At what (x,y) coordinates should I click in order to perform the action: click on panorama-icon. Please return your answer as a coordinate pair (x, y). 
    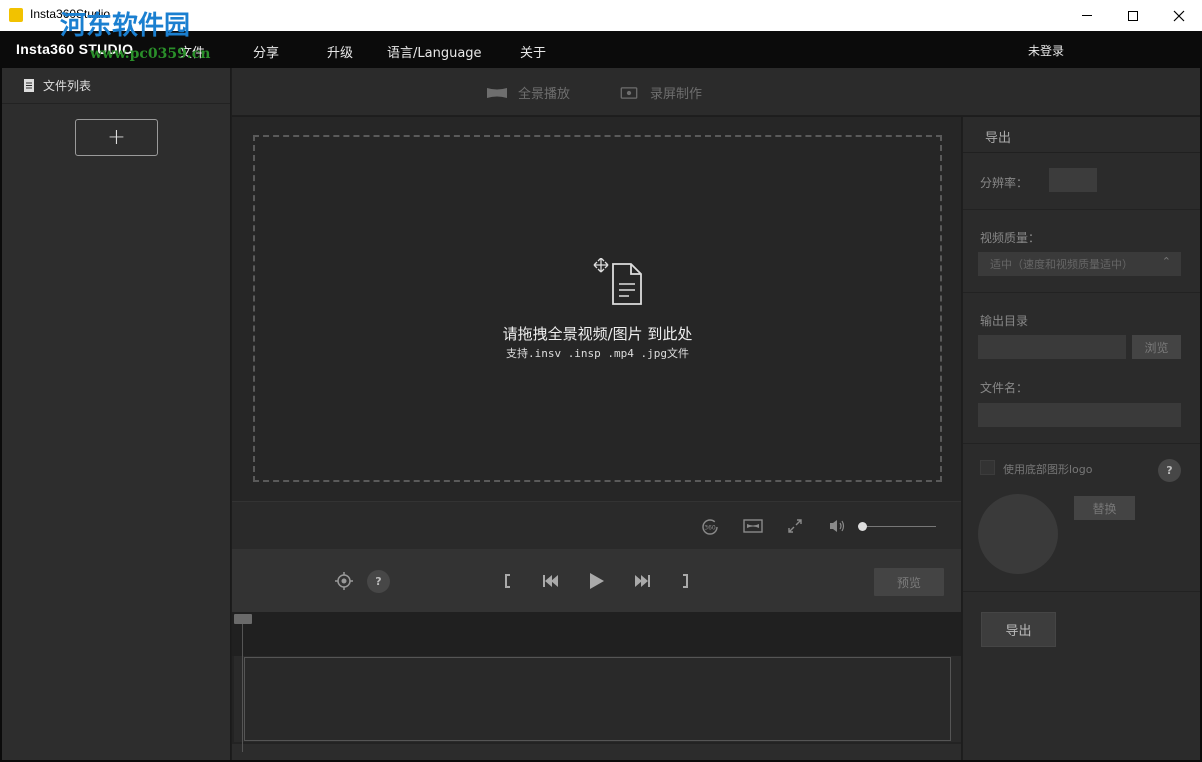
    Looking at the image, I should click on (497, 92).